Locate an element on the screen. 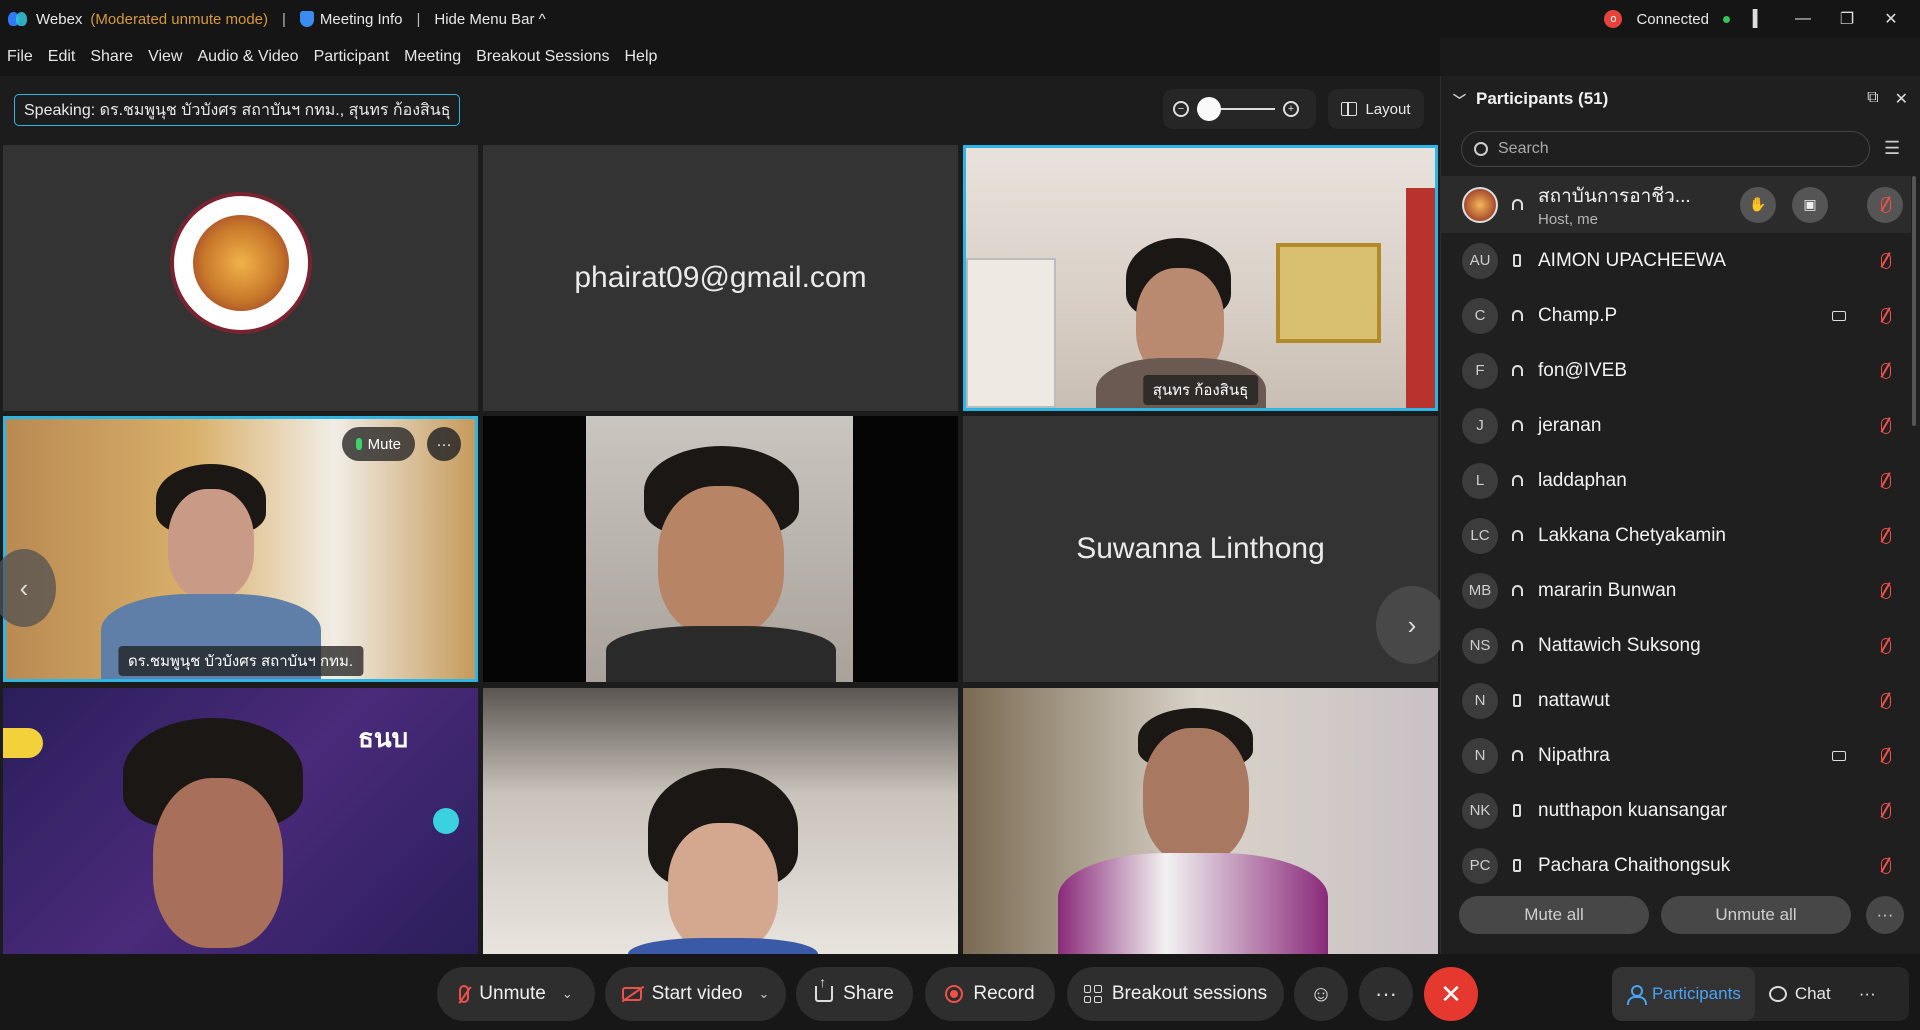 This screenshot has height=1030, width=1920. photo-frame-image is located at coordinates (1328, 293).